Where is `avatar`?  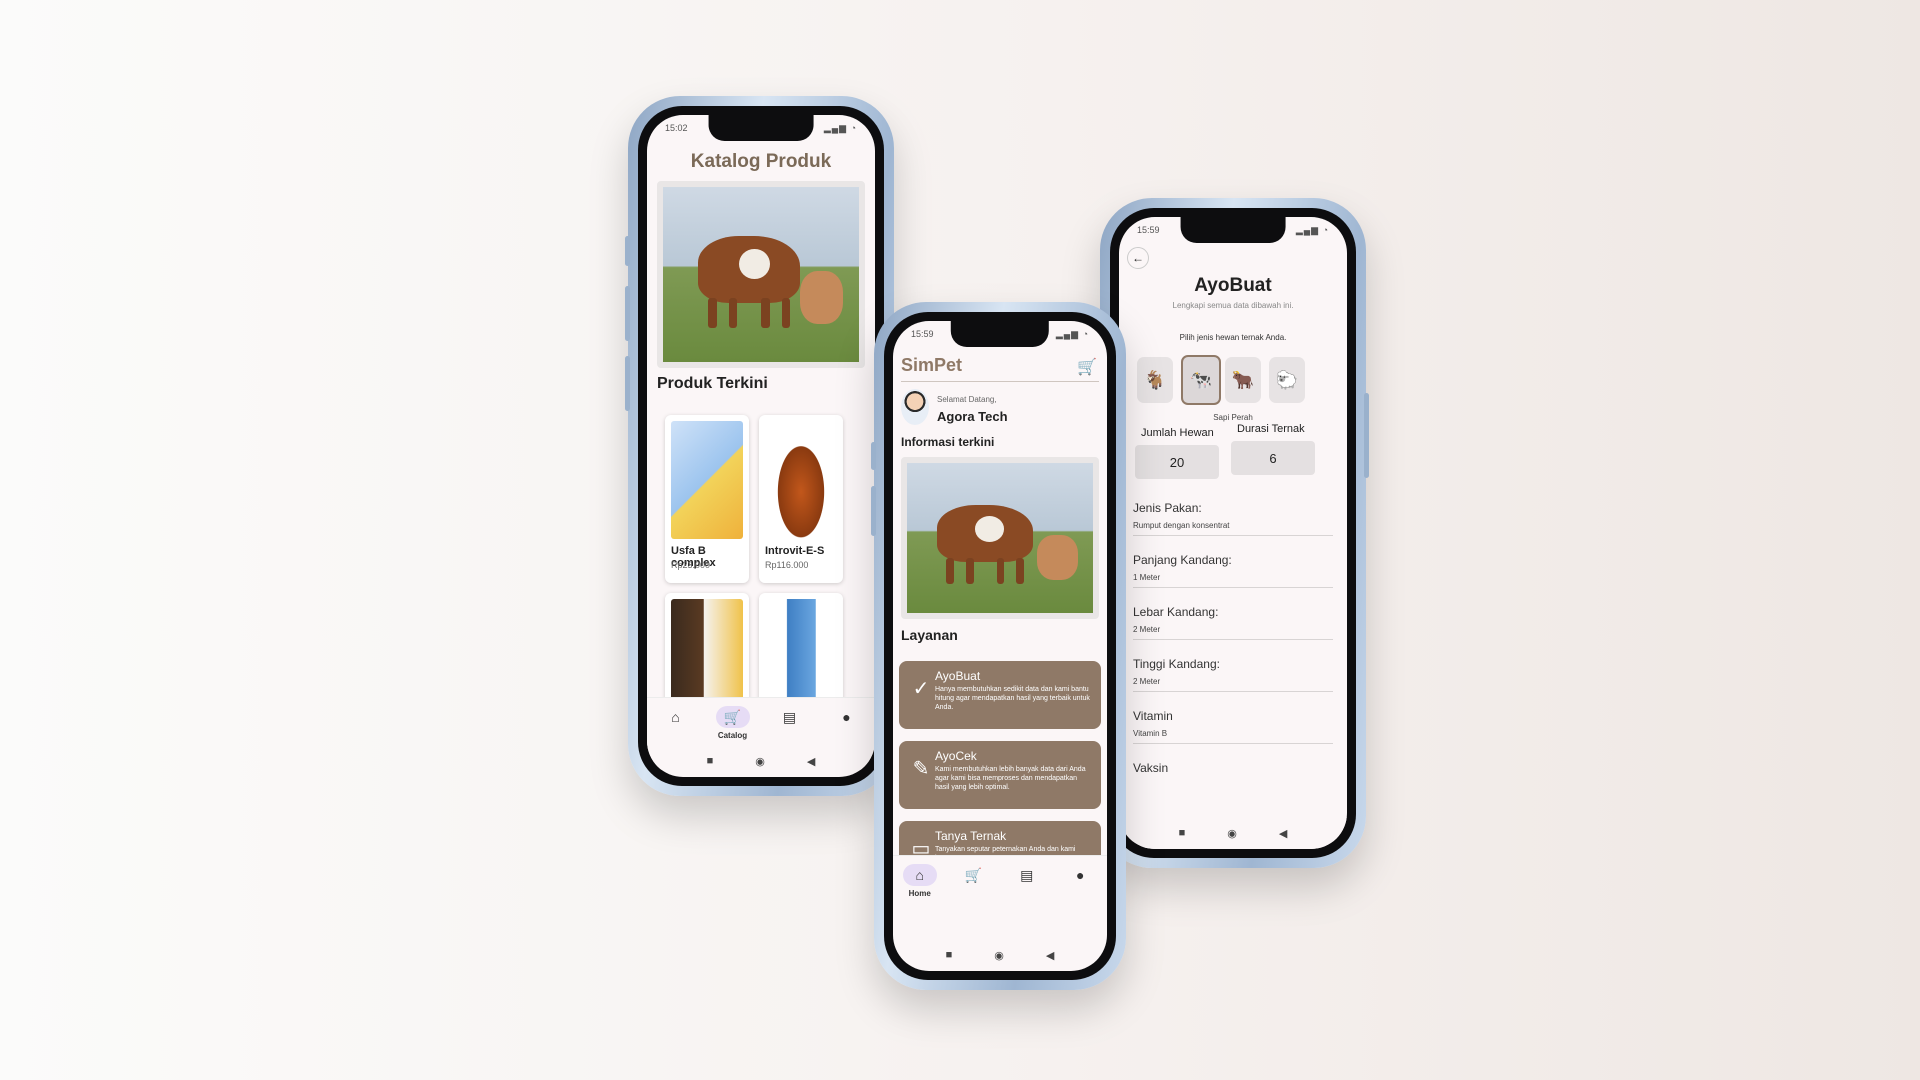 avatar is located at coordinates (915, 407).